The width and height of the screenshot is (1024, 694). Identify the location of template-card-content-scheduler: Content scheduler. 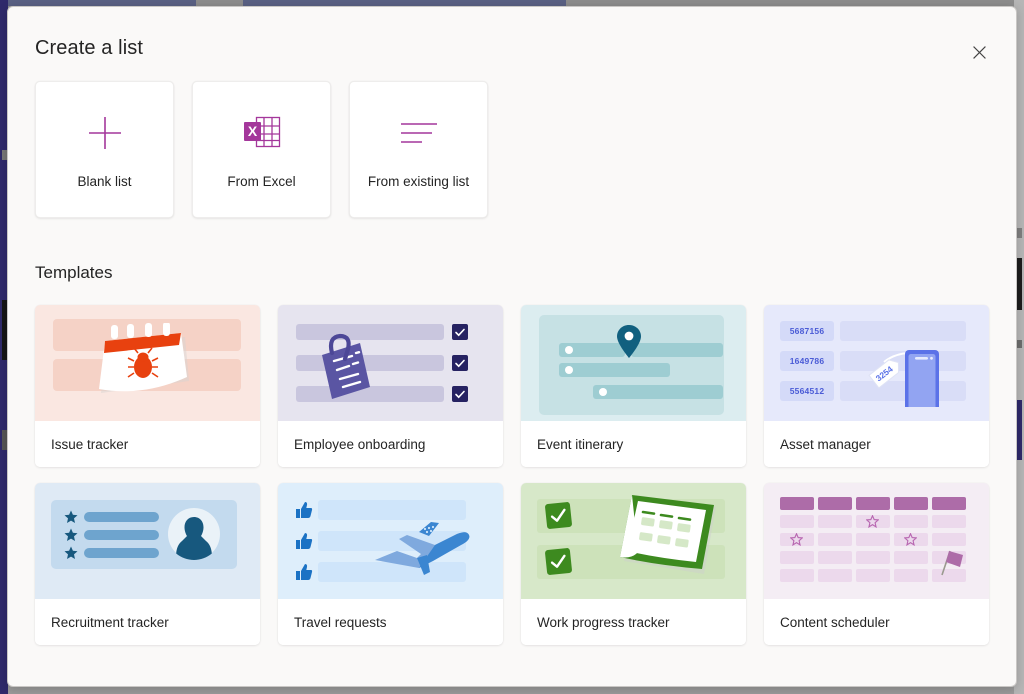
(876, 564).